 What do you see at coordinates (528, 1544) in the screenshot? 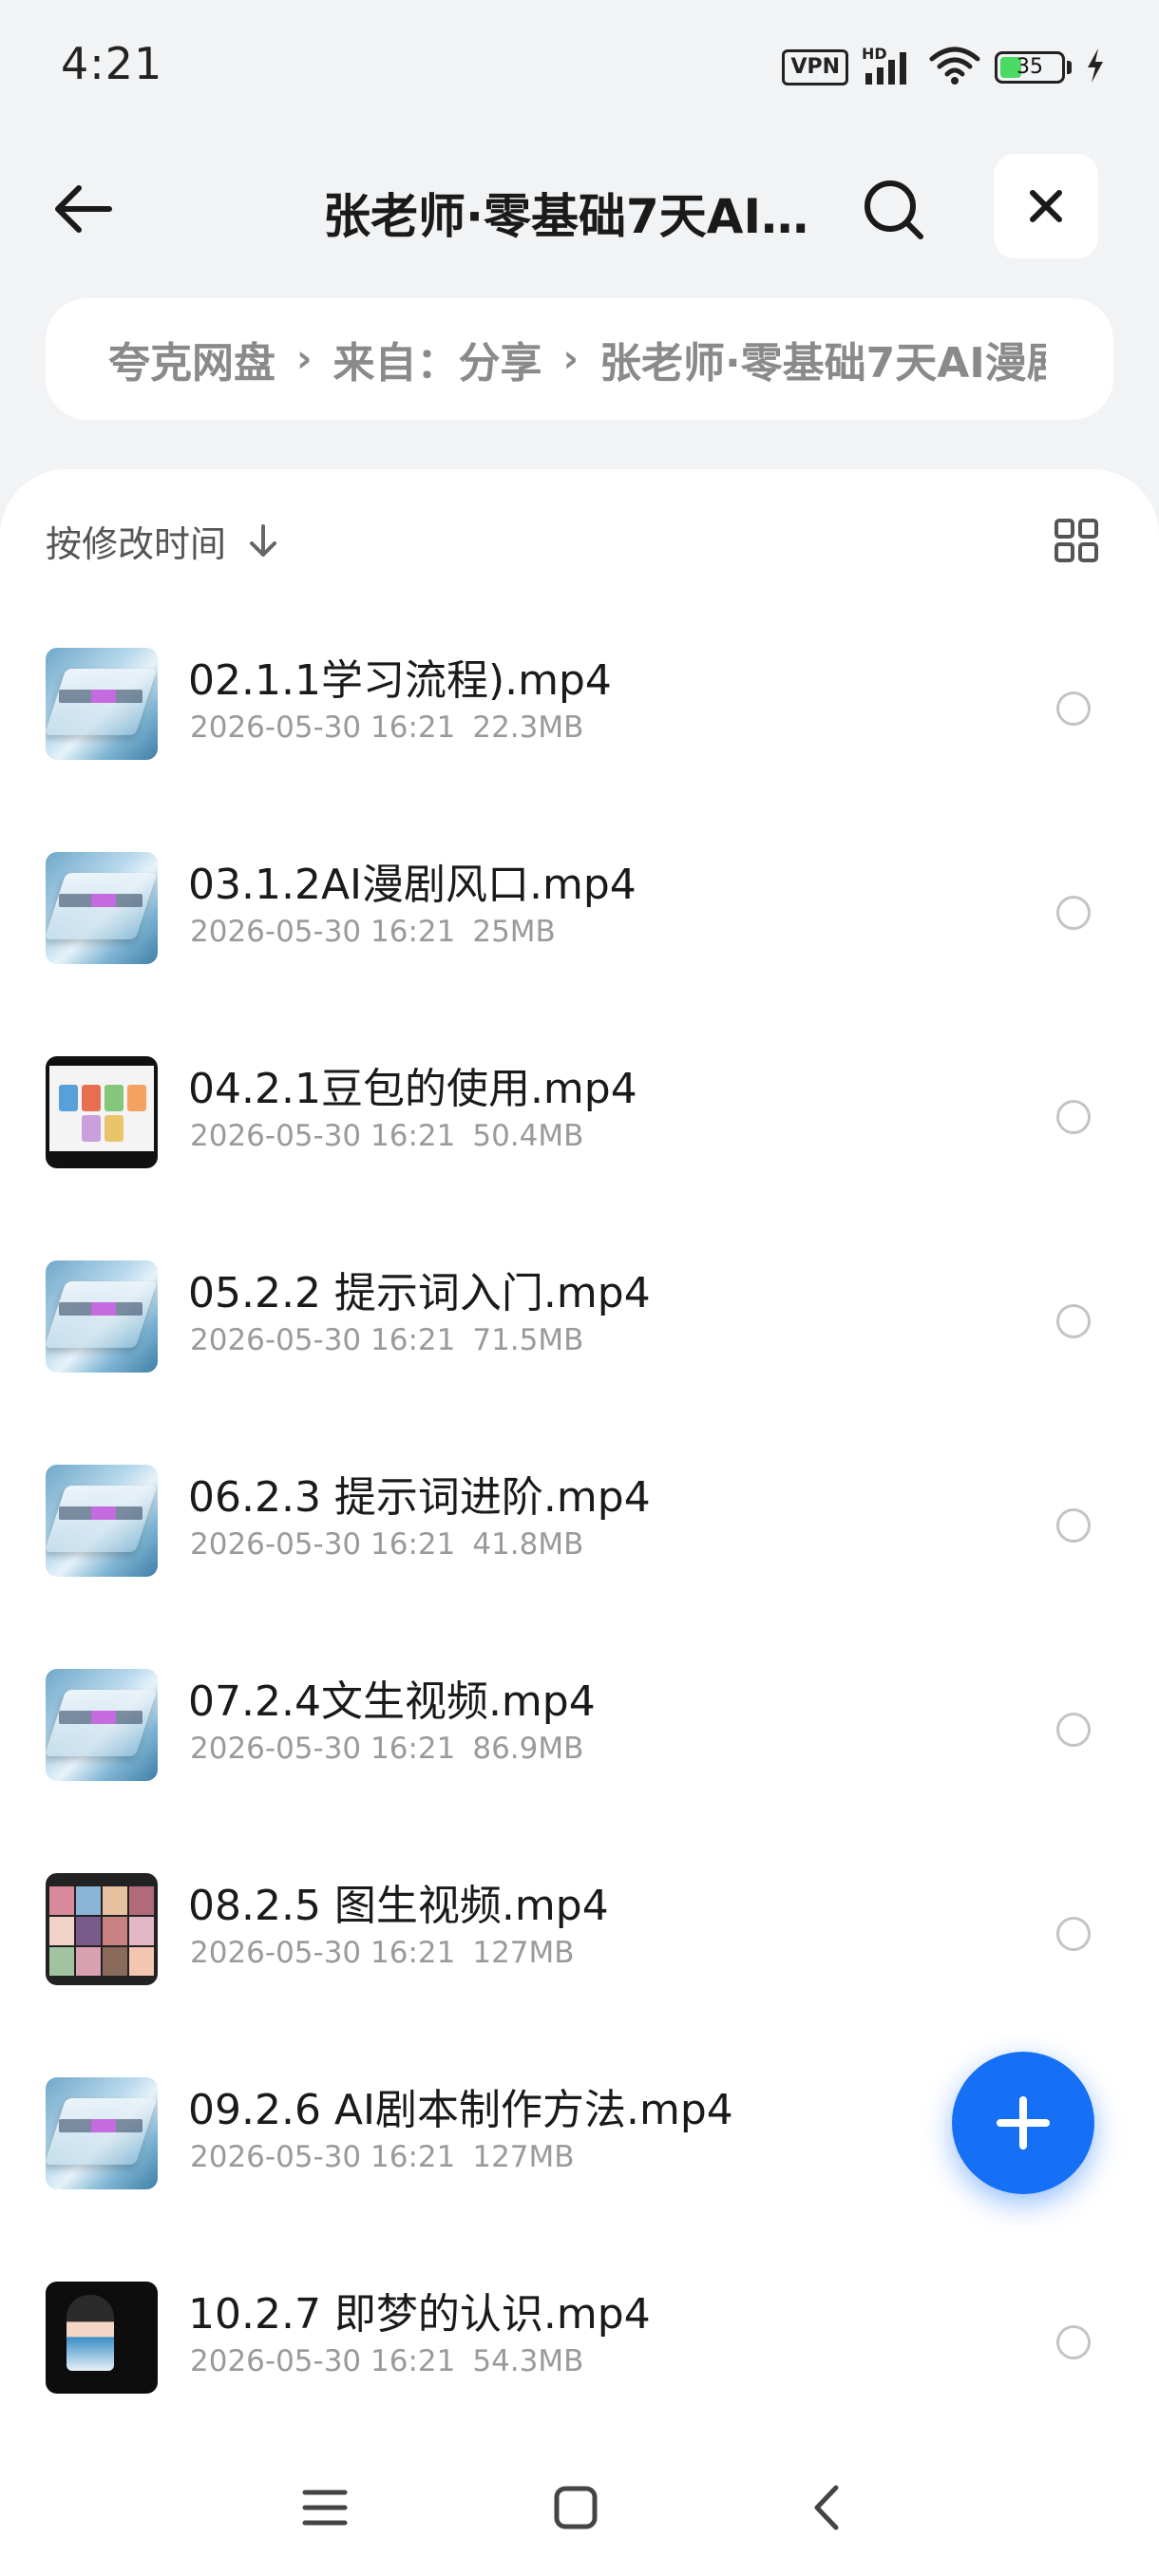
I see `file-size: 41.8MB` at bounding box center [528, 1544].